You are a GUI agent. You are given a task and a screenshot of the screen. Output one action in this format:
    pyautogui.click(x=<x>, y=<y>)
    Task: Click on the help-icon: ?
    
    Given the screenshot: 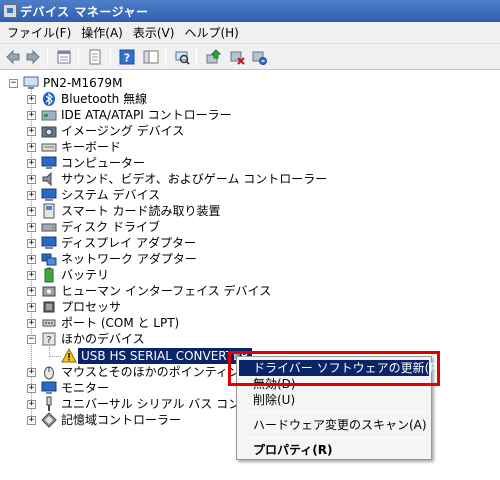 What is the action you would take?
    pyautogui.click(x=127, y=57)
    